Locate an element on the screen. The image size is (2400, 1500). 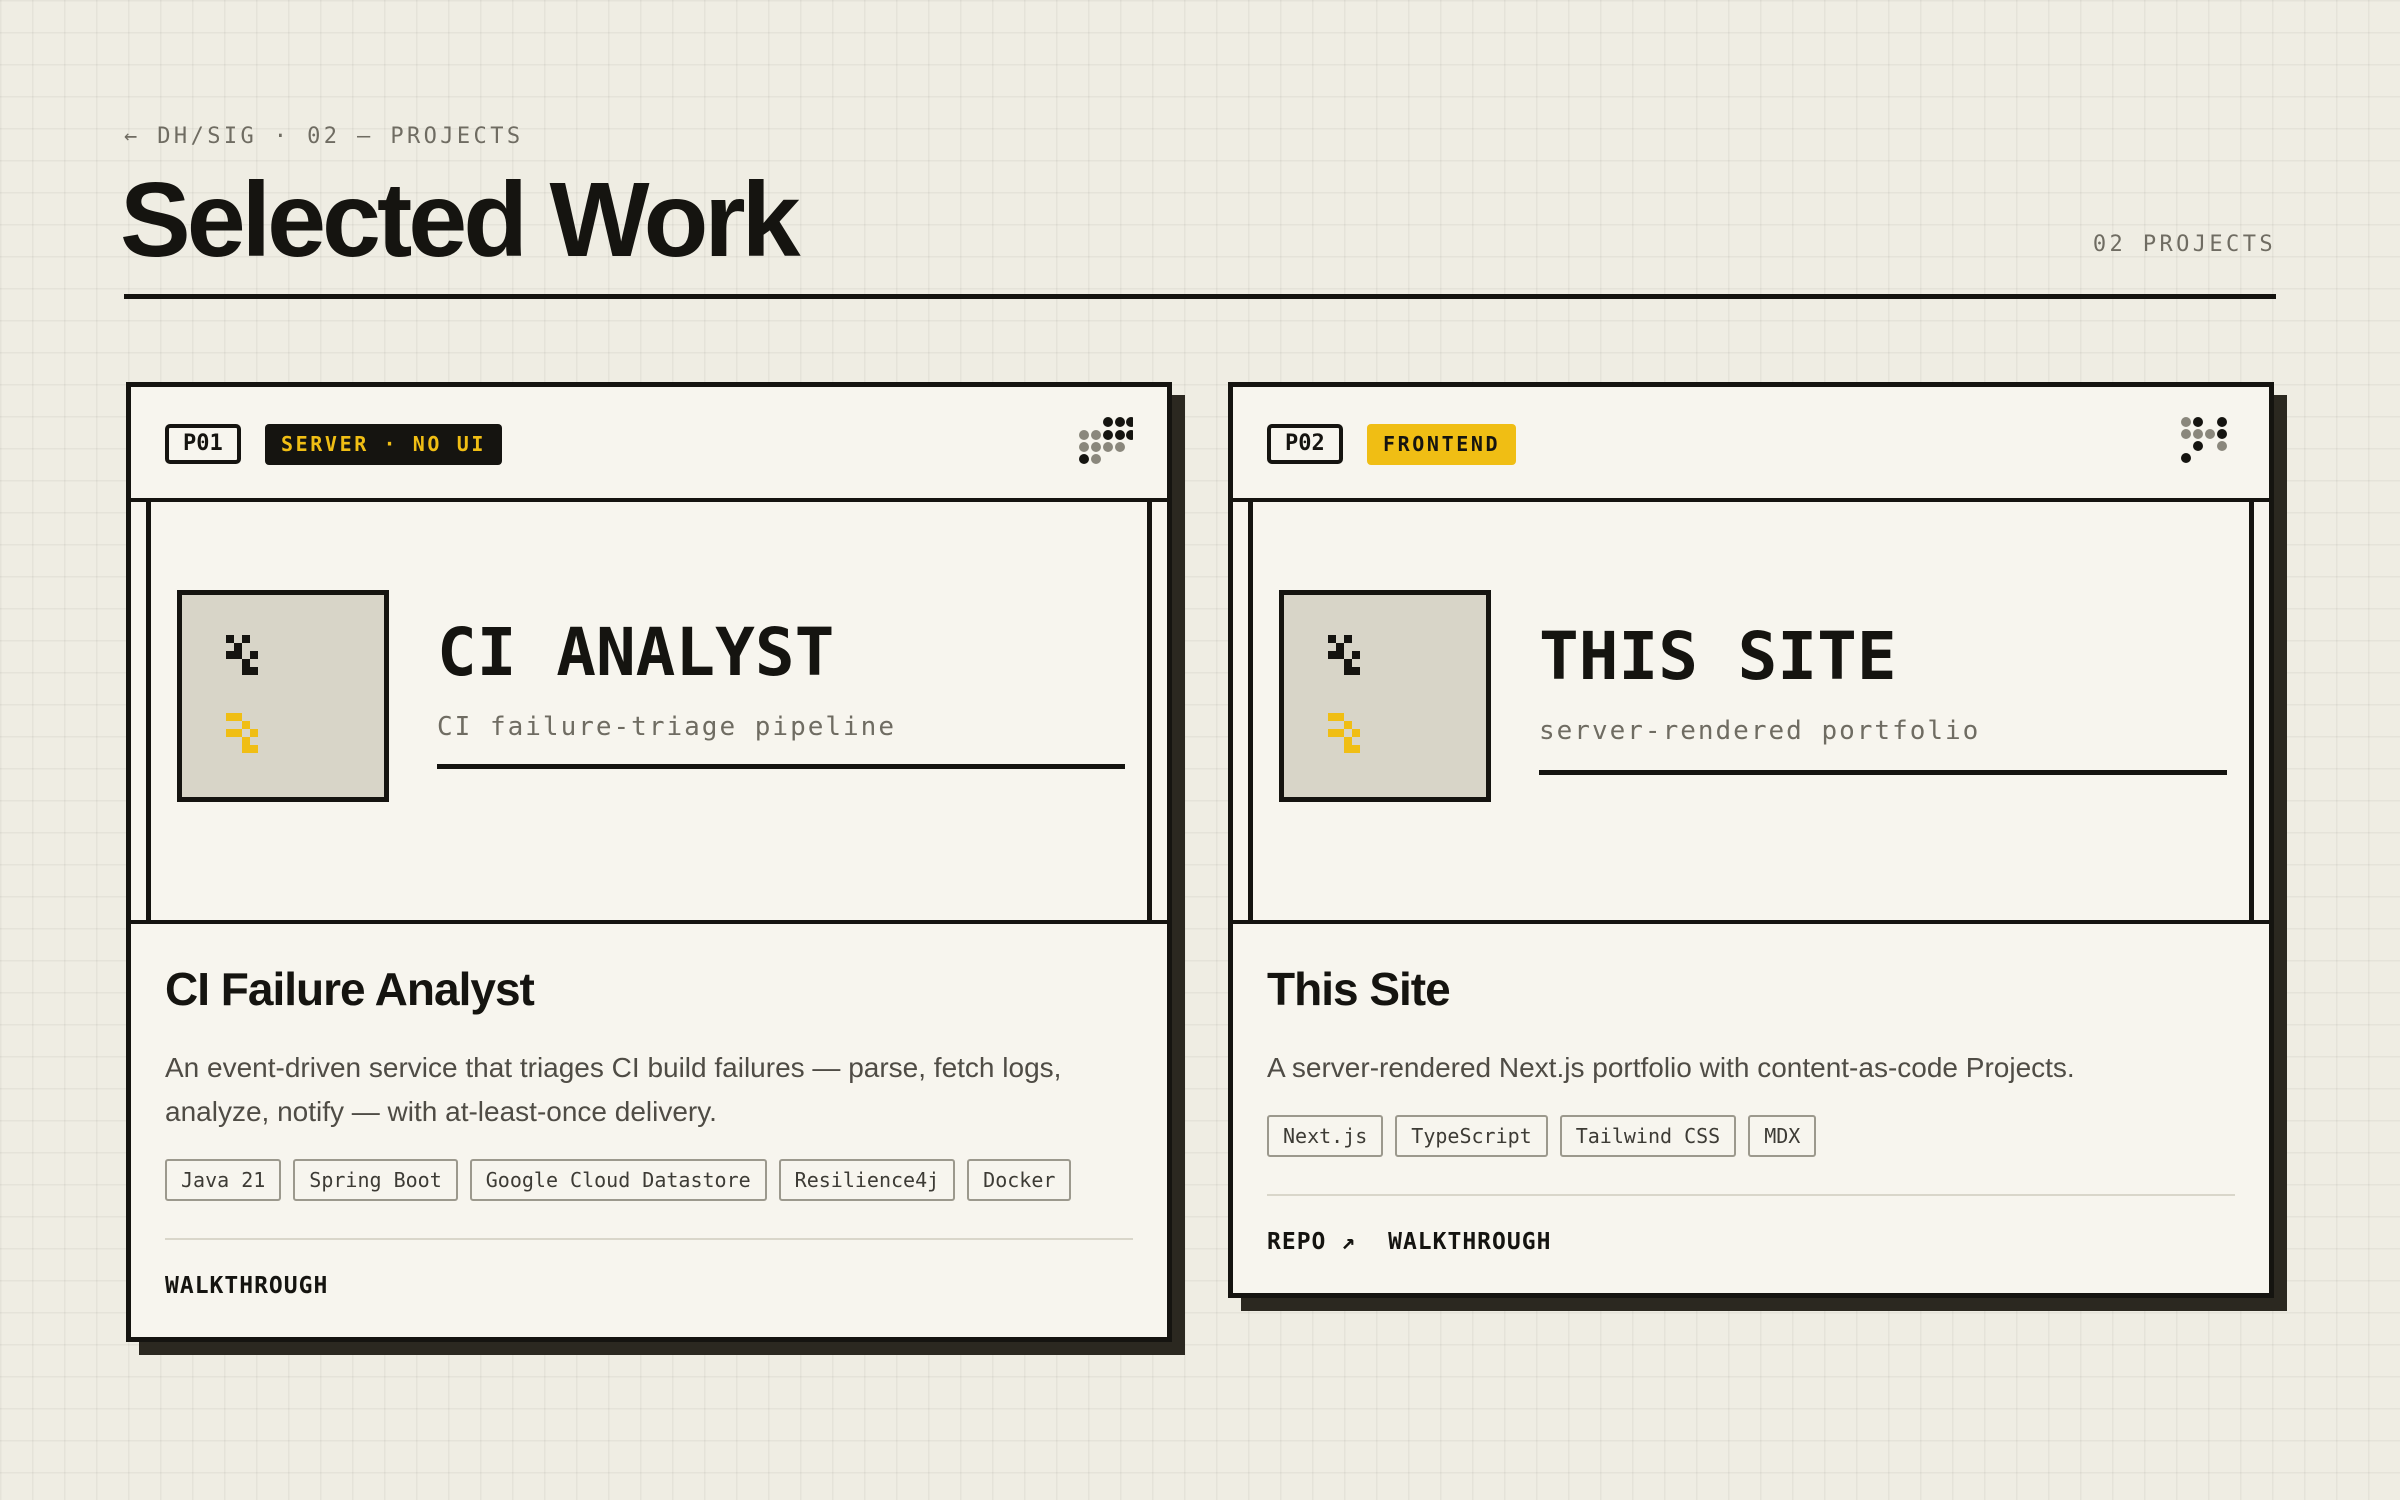
hero-subtitle: CI failure-triage pipeline is located at coordinates (666, 727).